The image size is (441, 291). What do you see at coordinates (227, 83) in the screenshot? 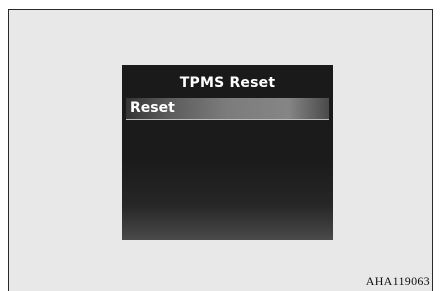
I see `screen-title: TPMS Reset` at bounding box center [227, 83].